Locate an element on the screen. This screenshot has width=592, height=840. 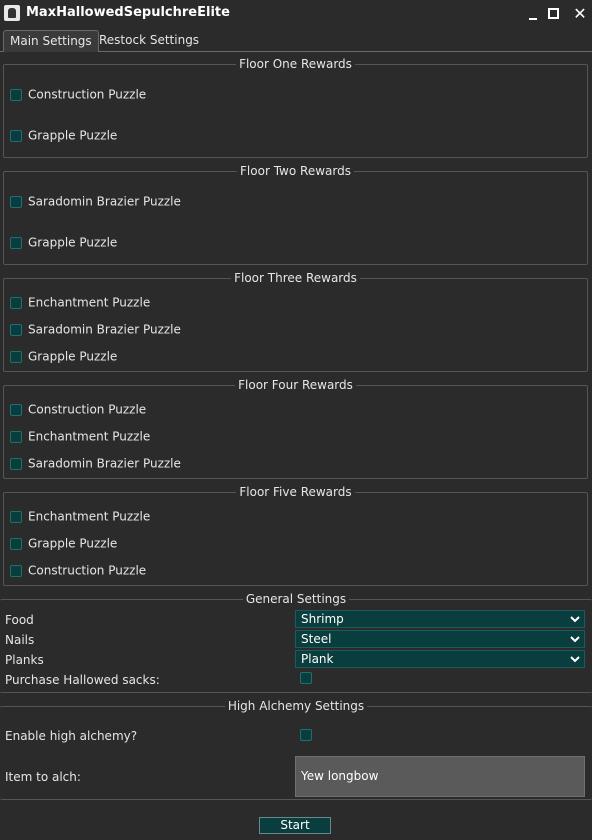
nails-label: Nails is located at coordinates (20, 640).